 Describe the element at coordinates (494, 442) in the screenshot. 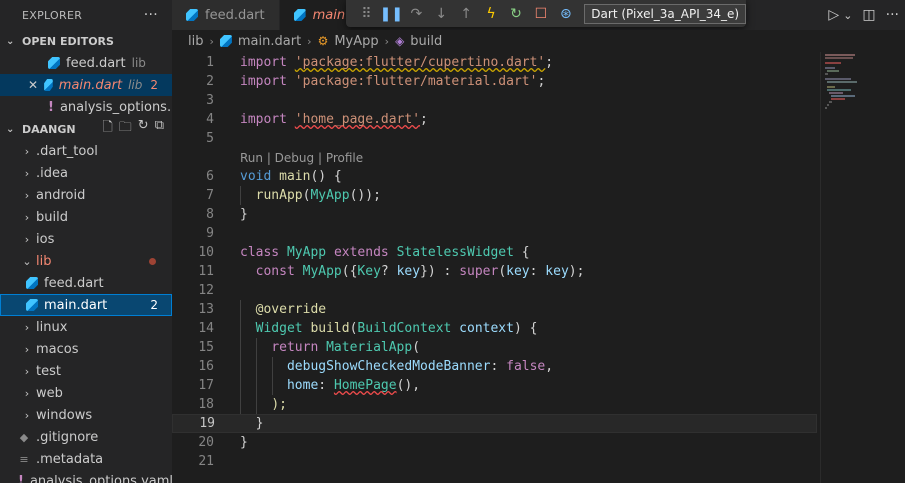

I see `code-line: 20 }` at that location.